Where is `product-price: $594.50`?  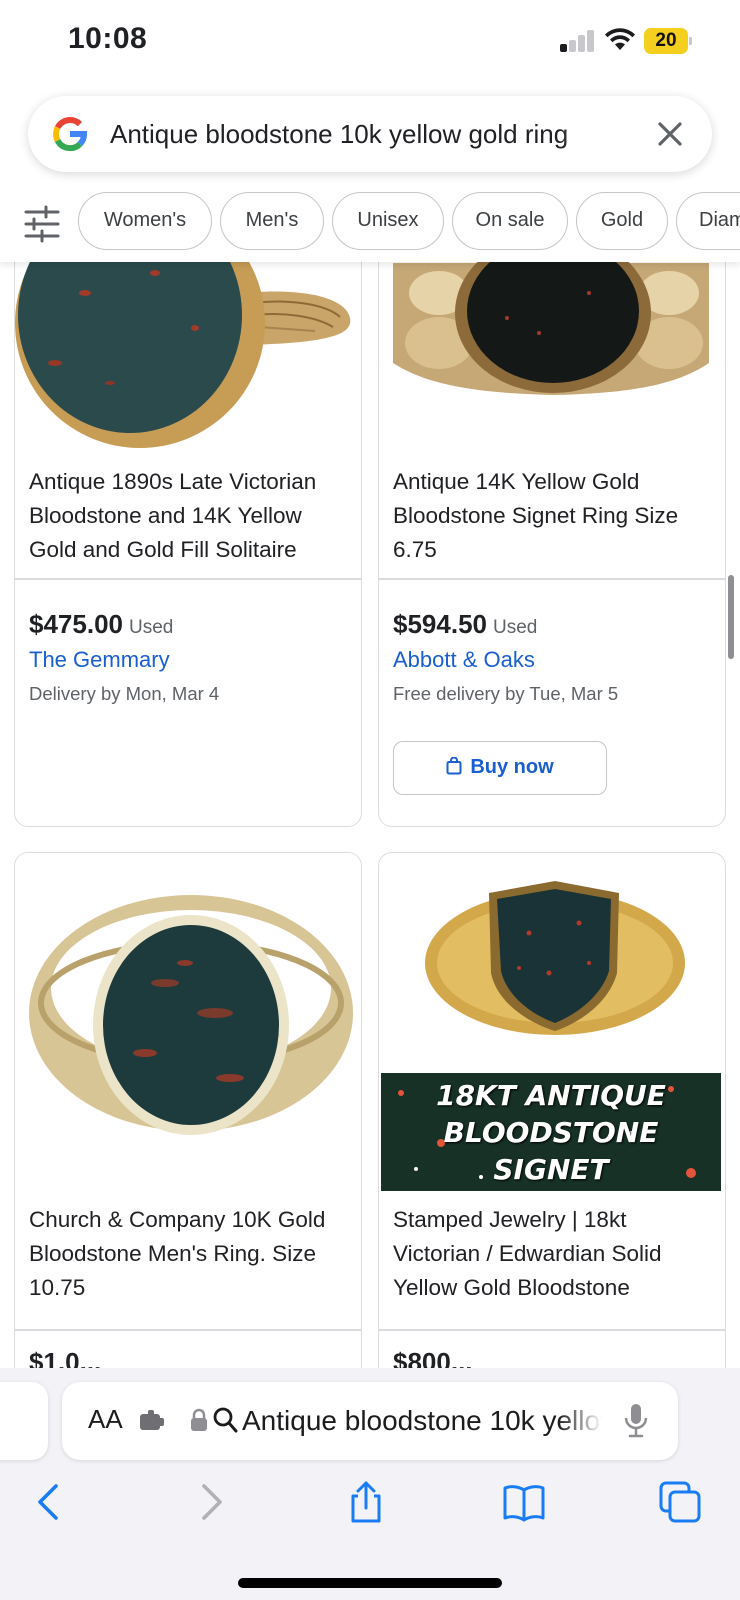
product-price: $594.50 is located at coordinates (440, 624).